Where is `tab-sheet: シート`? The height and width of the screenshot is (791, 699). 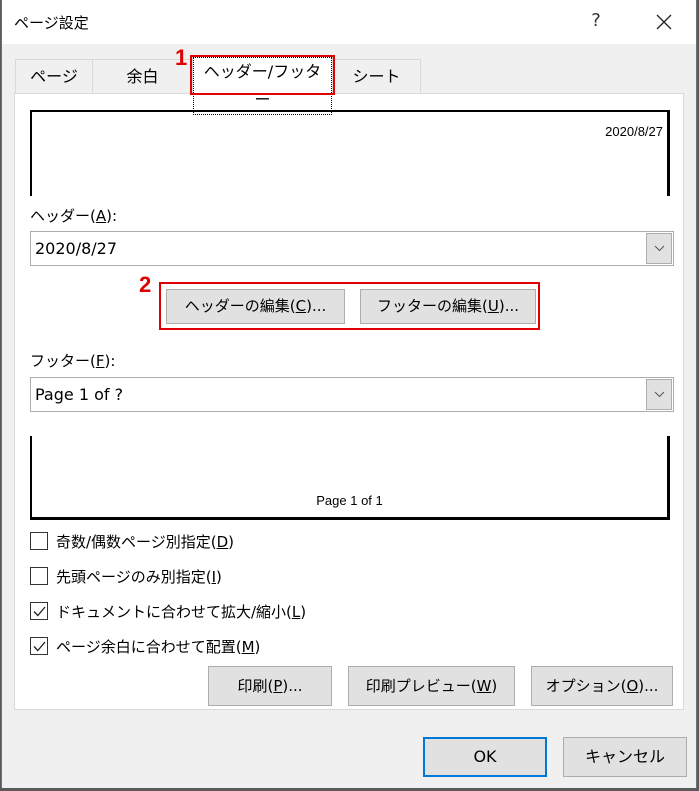
tab-sheet: シート is located at coordinates (376, 76).